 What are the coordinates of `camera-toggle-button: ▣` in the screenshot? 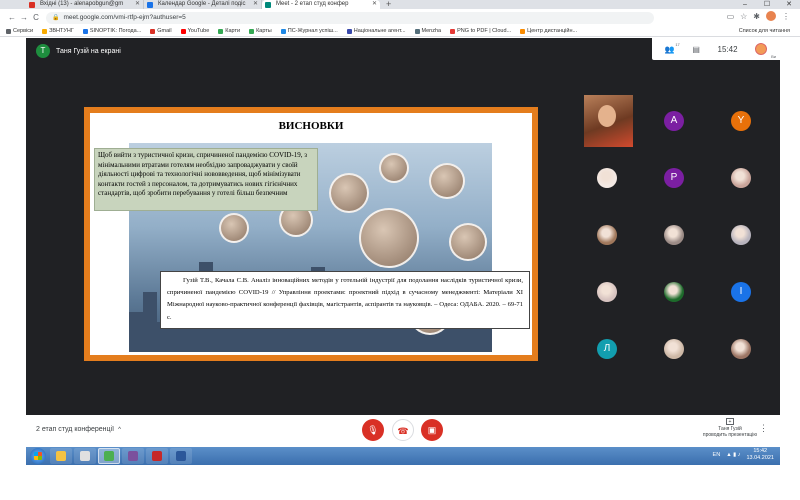 It's located at (432, 430).